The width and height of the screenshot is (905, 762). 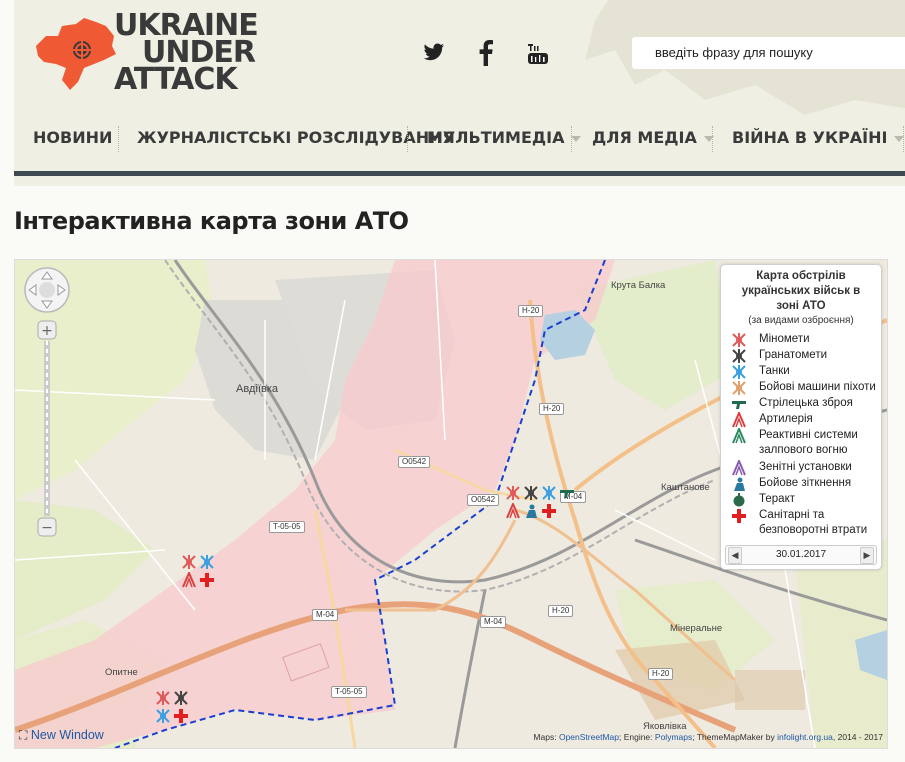 What do you see at coordinates (589, 737) in the screenshot?
I see `openstreetmap-link: OpenStreetMap` at bounding box center [589, 737].